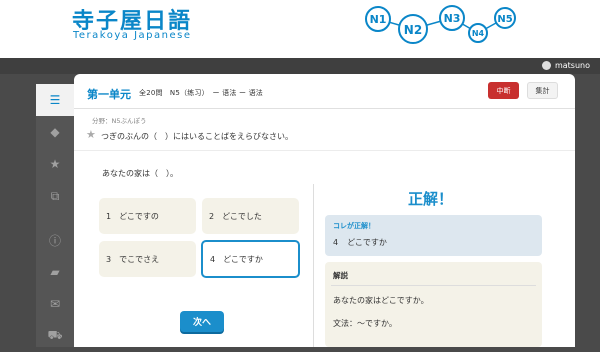 This screenshot has width=600, height=352. I want to click on svg-text: N2, so click(413, 30).